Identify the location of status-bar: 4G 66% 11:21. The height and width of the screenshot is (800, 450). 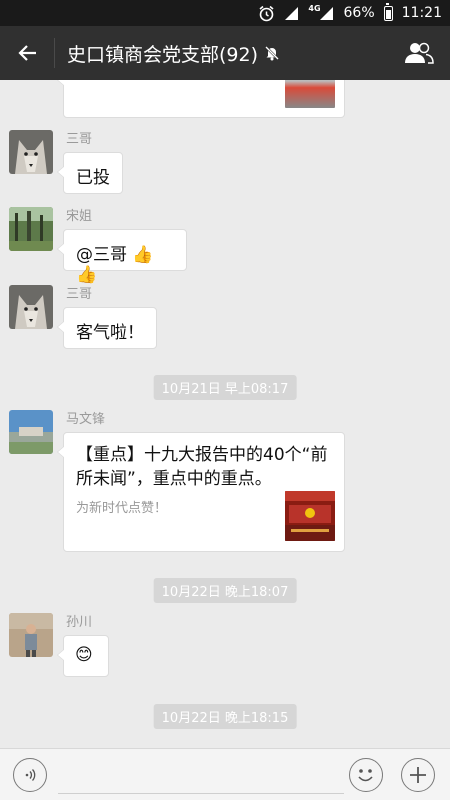
(225, 13).